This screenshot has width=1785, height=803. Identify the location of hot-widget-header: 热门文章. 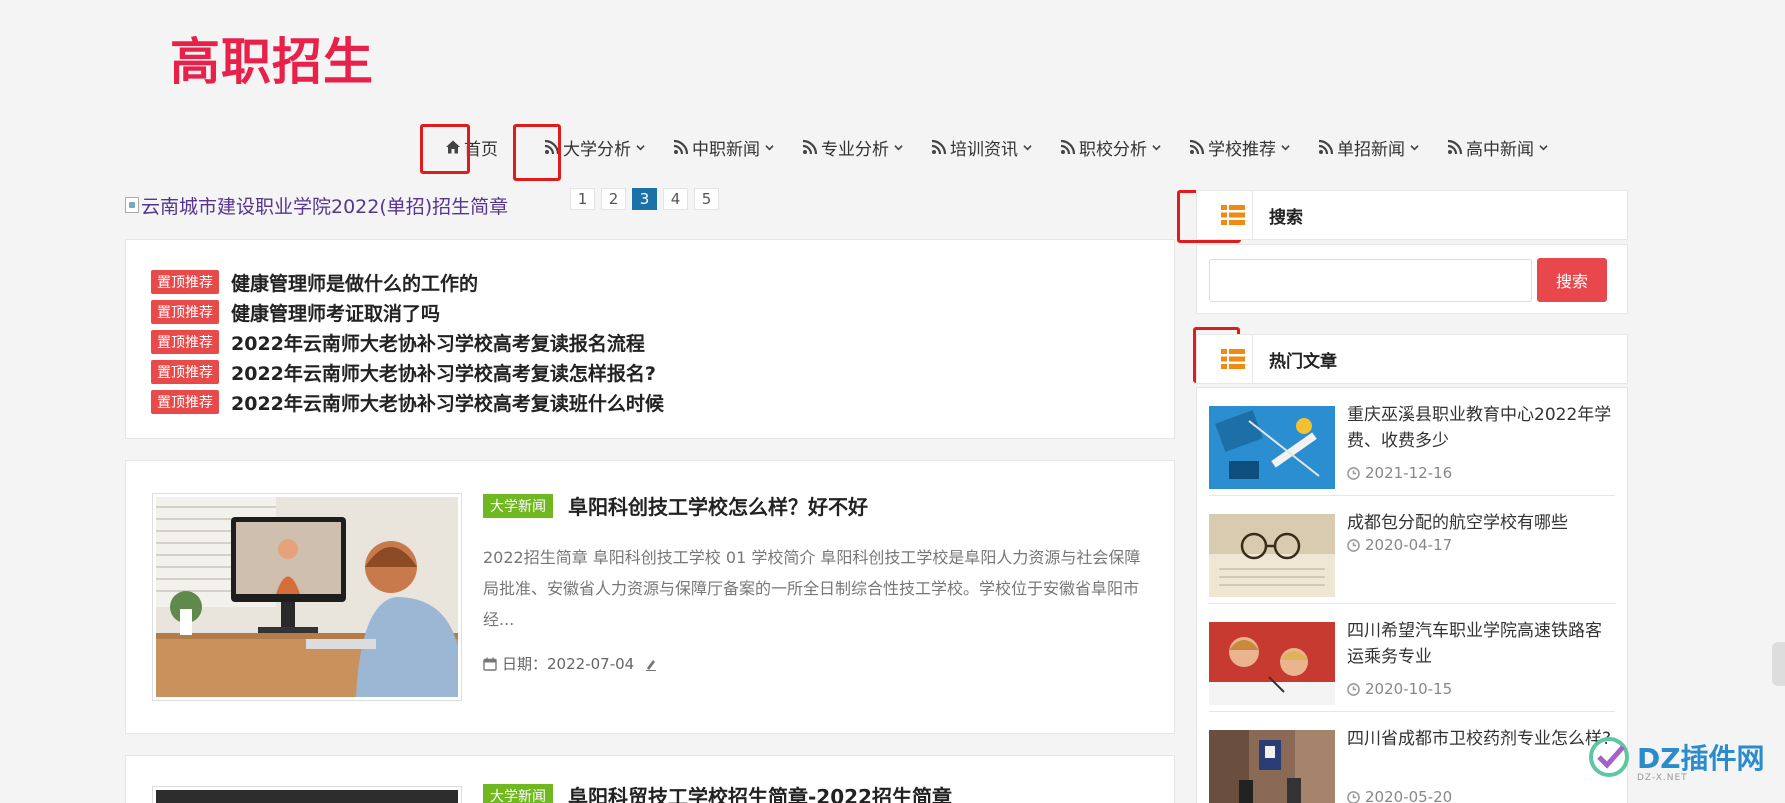
(1412, 359).